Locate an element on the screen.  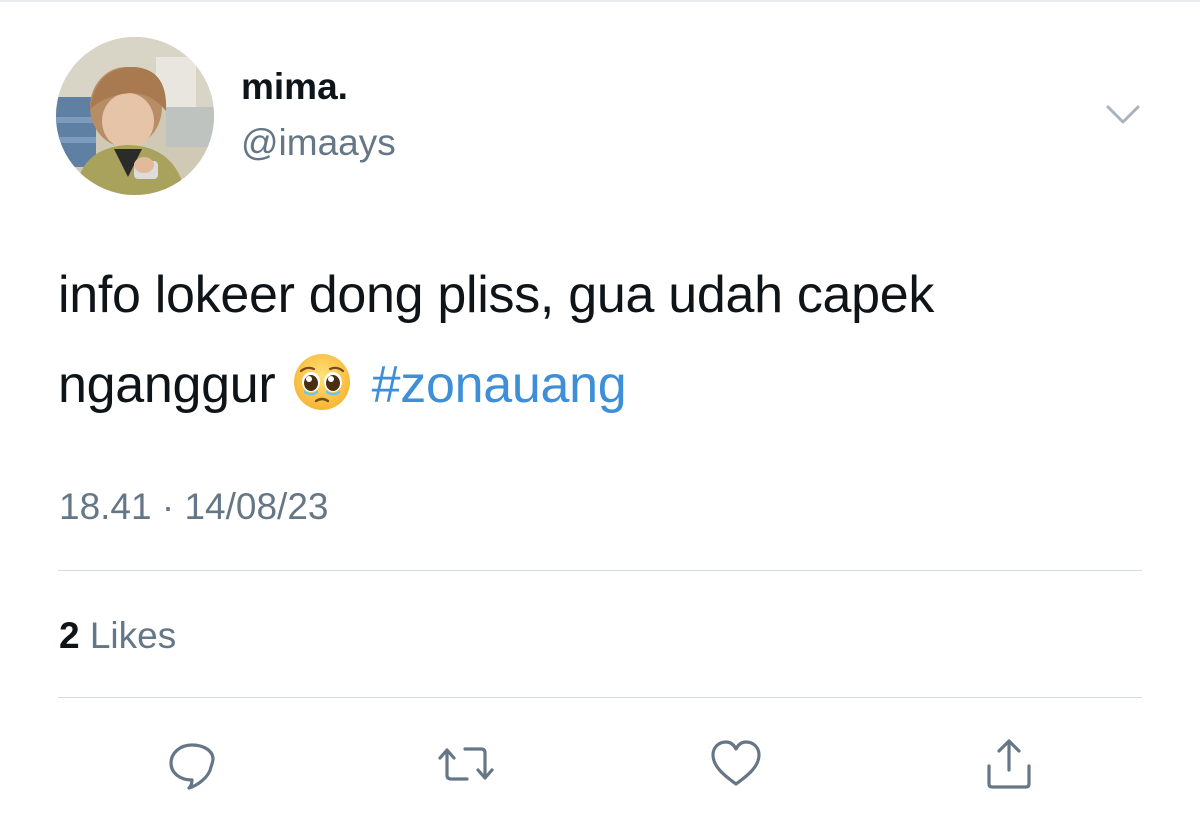
share-icon is located at coordinates (1009, 764).